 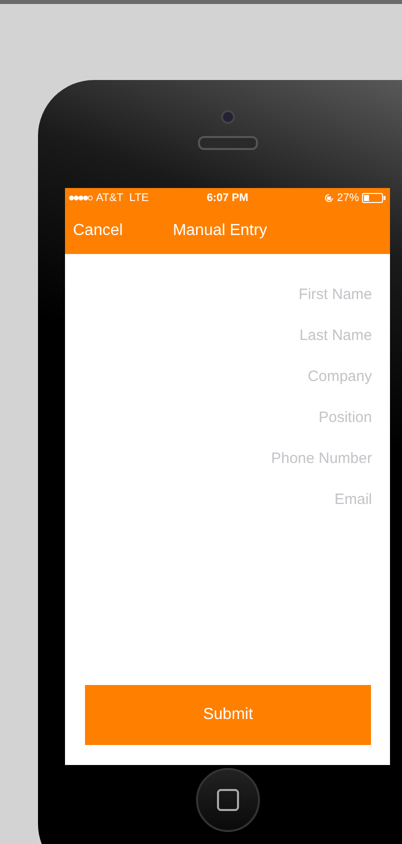 What do you see at coordinates (228, 715) in the screenshot?
I see `submit-button: Submit` at bounding box center [228, 715].